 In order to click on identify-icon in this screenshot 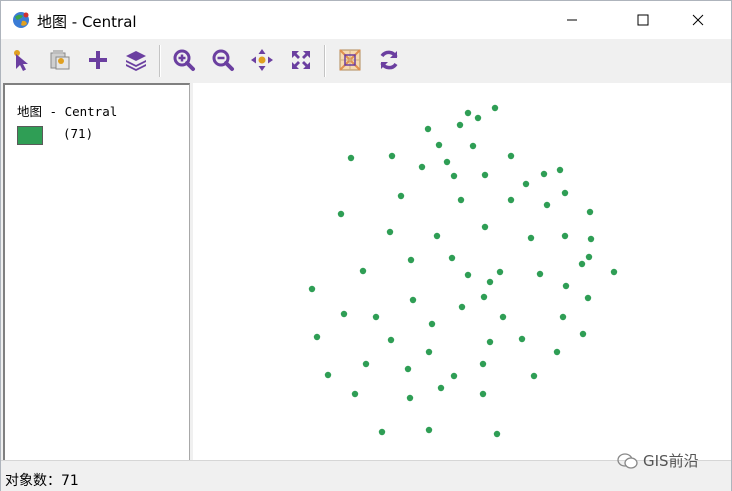, I will do `click(60, 60)`.